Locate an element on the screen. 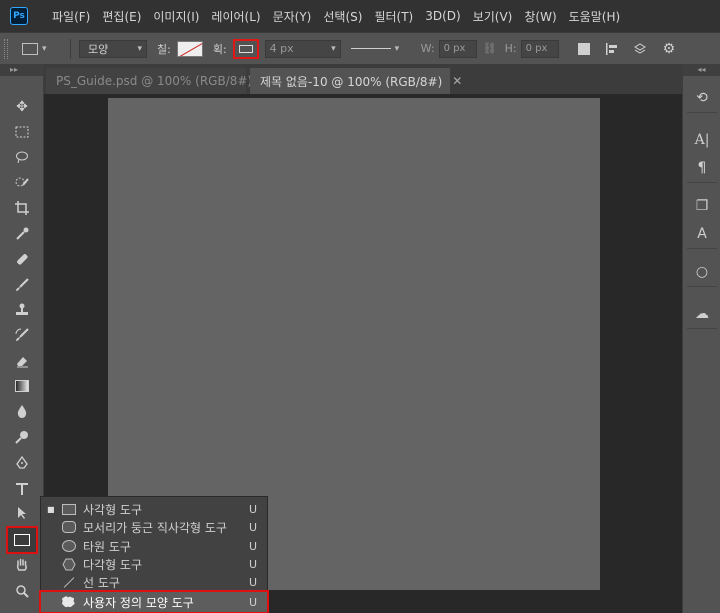 This screenshot has height=613, width=720. flyout-custom-shape-tool: 사용자 정의 모양 도구 U is located at coordinates (154, 601).